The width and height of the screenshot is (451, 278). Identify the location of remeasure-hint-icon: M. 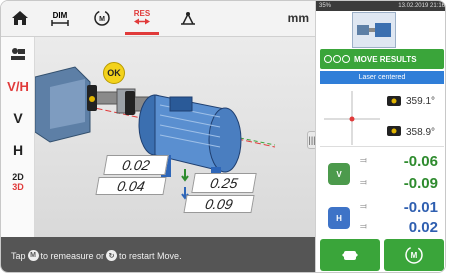
(33, 255).